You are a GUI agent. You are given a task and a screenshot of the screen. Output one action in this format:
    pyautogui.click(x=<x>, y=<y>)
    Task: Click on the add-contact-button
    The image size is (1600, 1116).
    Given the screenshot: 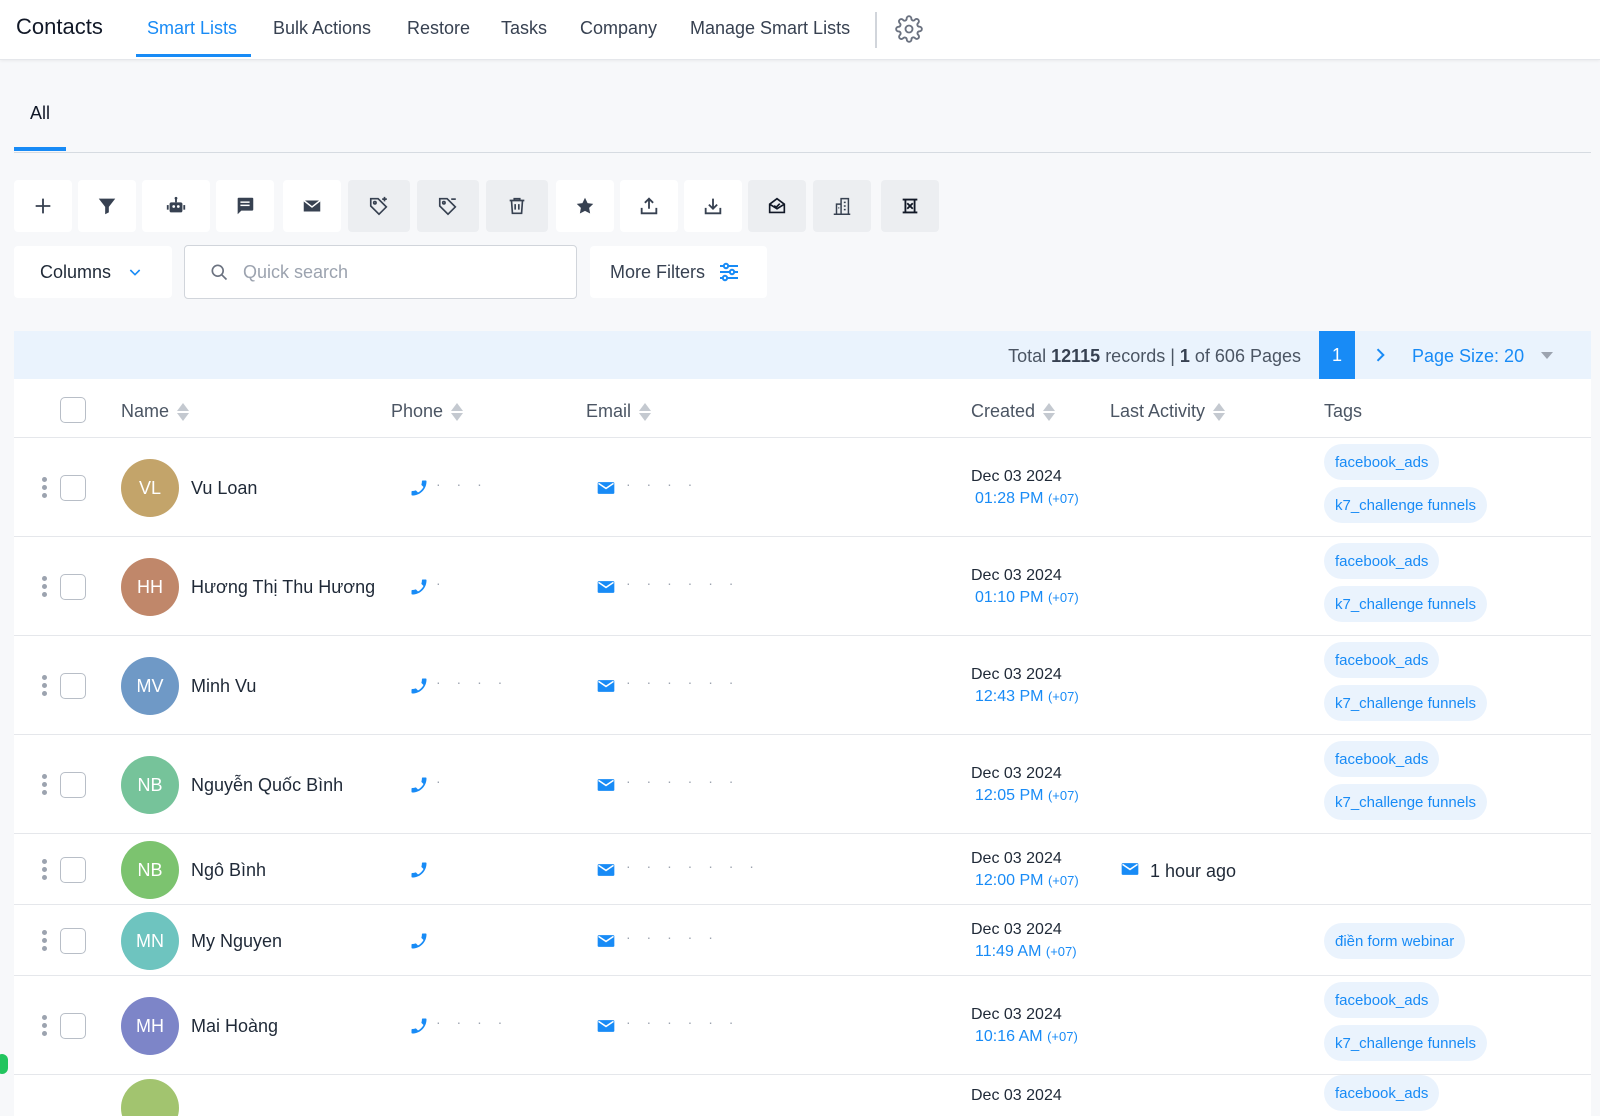 What is the action you would take?
    pyautogui.click(x=43, y=206)
    